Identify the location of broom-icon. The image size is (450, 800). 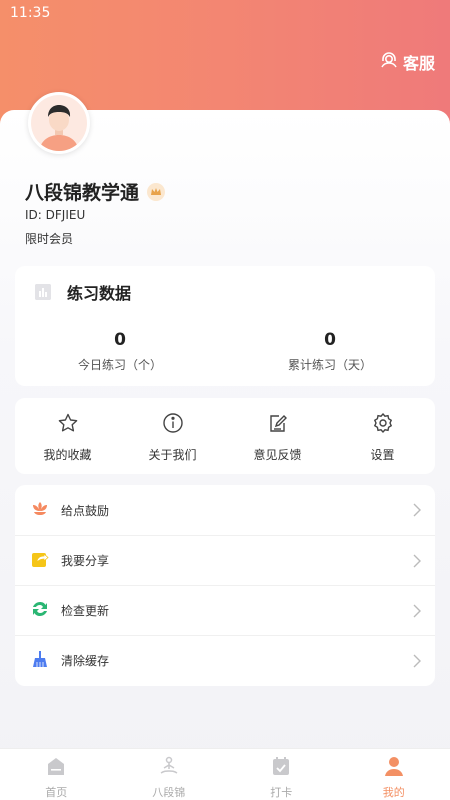
(40, 661).